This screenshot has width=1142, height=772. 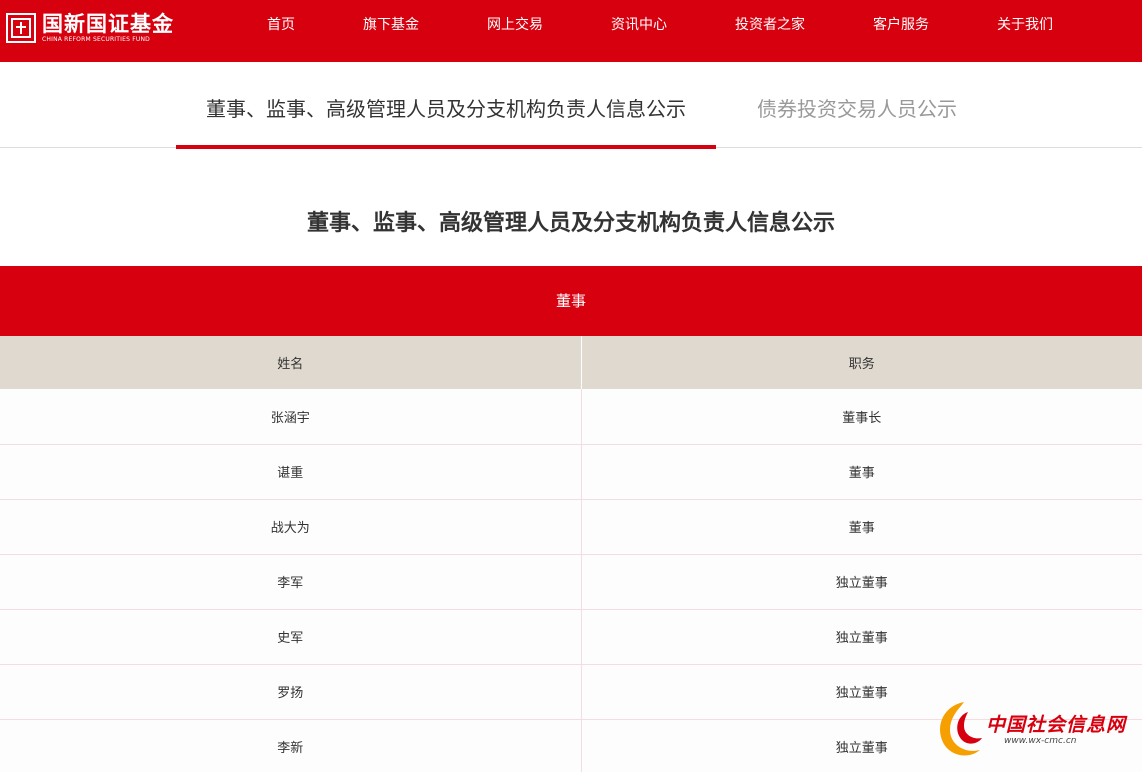 I want to click on nav-item-about-us: 关于我们, so click(x=1025, y=25).